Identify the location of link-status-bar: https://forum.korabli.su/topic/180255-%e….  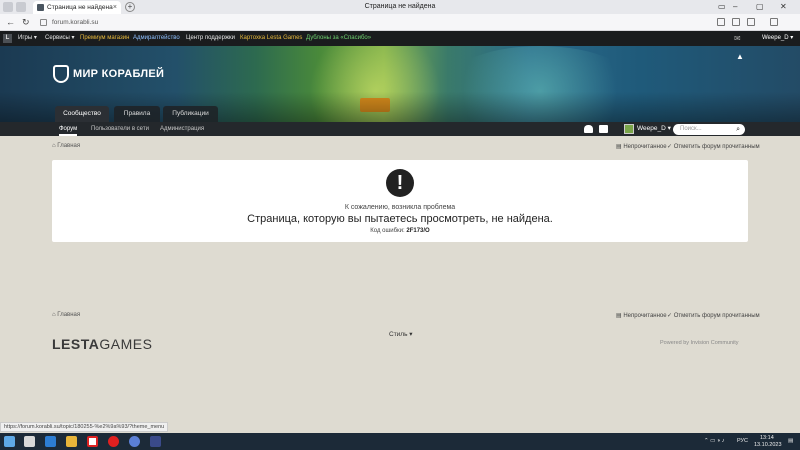
(84, 427).